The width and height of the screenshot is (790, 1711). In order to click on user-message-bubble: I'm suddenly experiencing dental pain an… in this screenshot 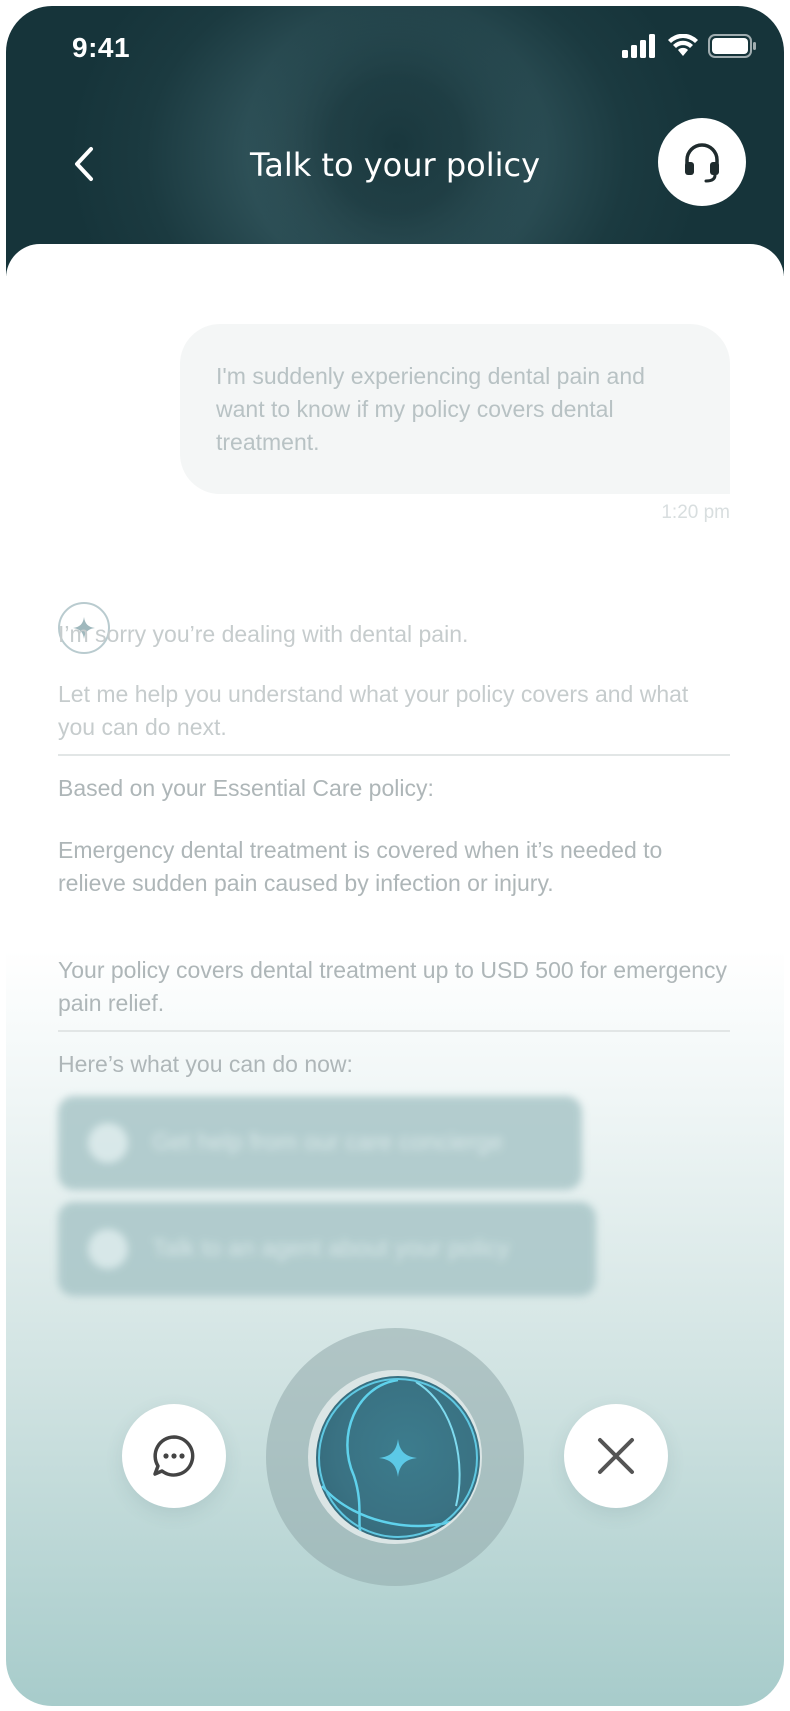, I will do `click(455, 409)`.